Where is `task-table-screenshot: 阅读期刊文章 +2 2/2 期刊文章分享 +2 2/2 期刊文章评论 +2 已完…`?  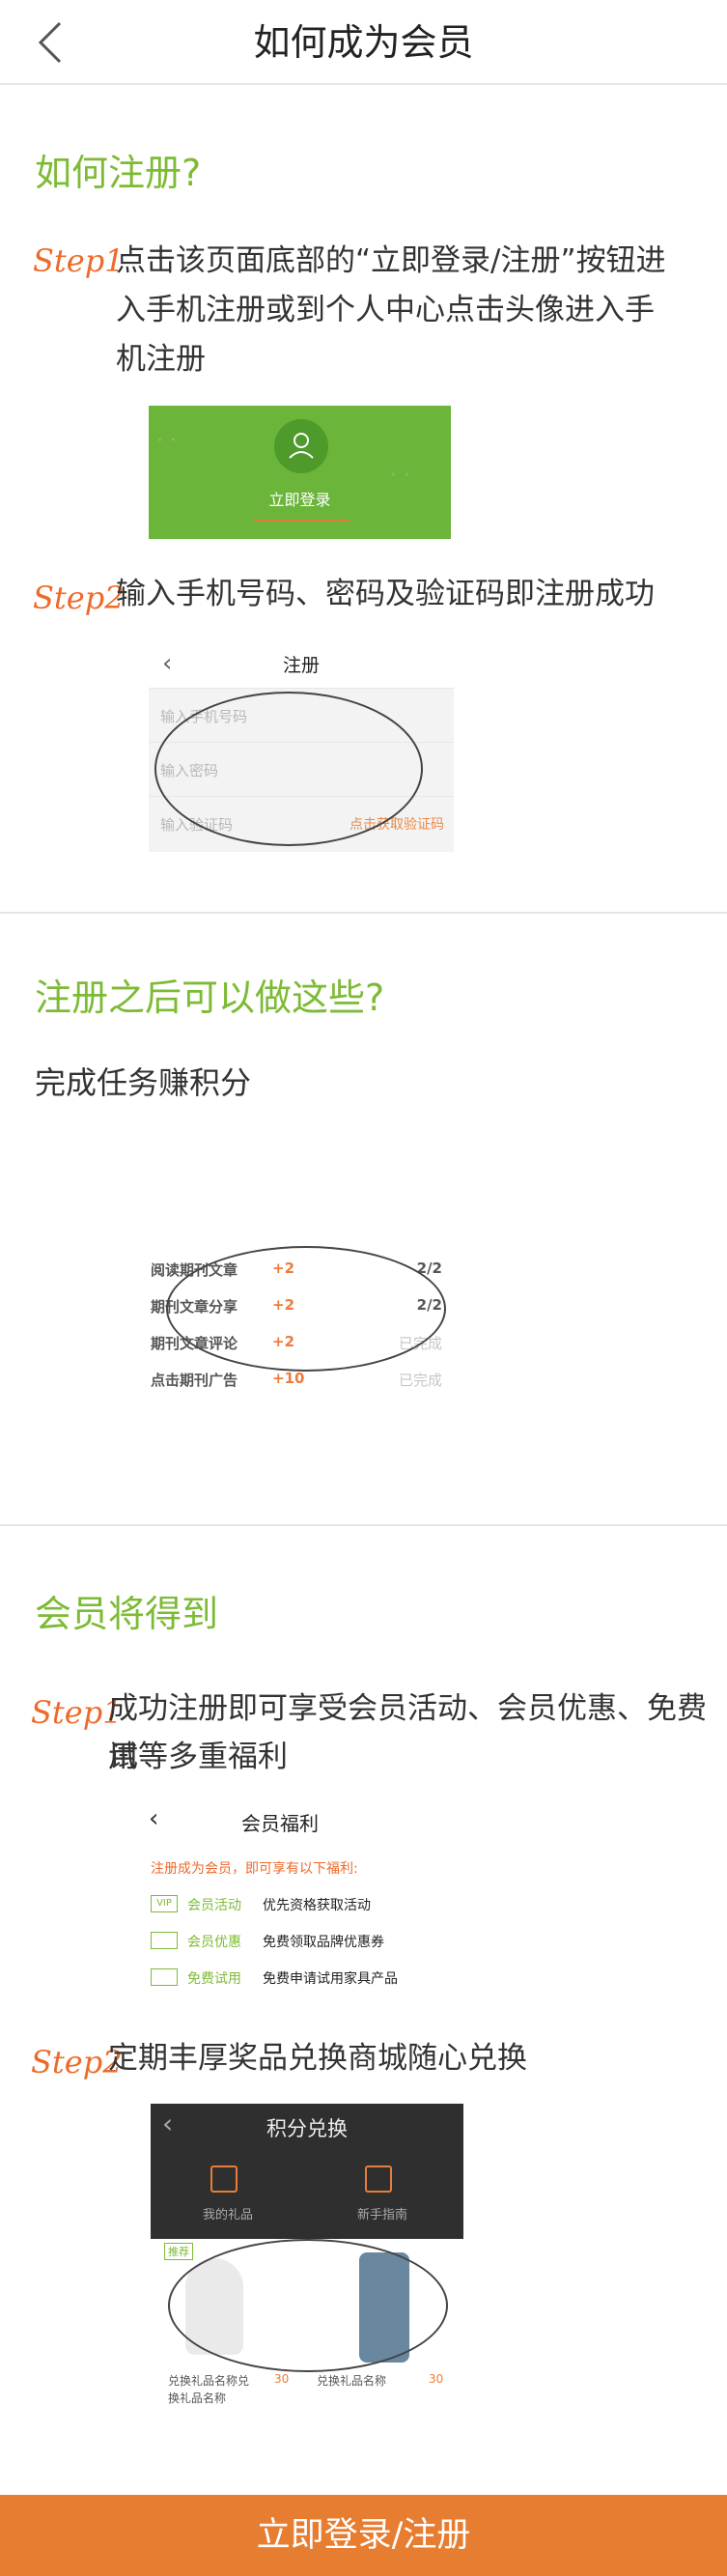
task-table-screenshot: 阅读期刊文章 +2 2/2 期刊文章分享 +2 2/2 期刊文章评论 +2 已完… is located at coordinates (297, 1321).